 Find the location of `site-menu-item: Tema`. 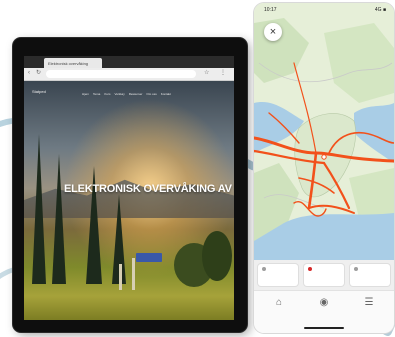

site-menu-item: Tema is located at coordinates (96, 94).